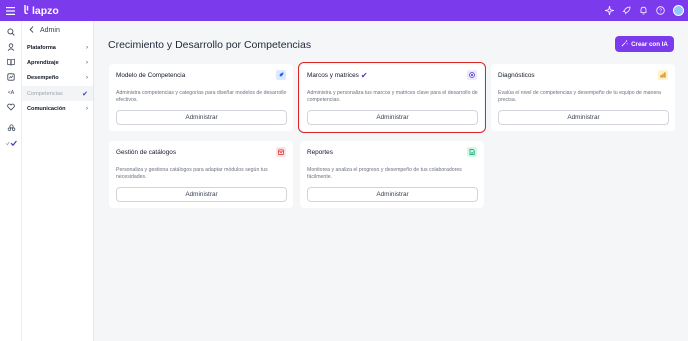  Describe the element at coordinates (46, 108) in the screenshot. I see `sidebar-item-label: Comunicación` at that location.